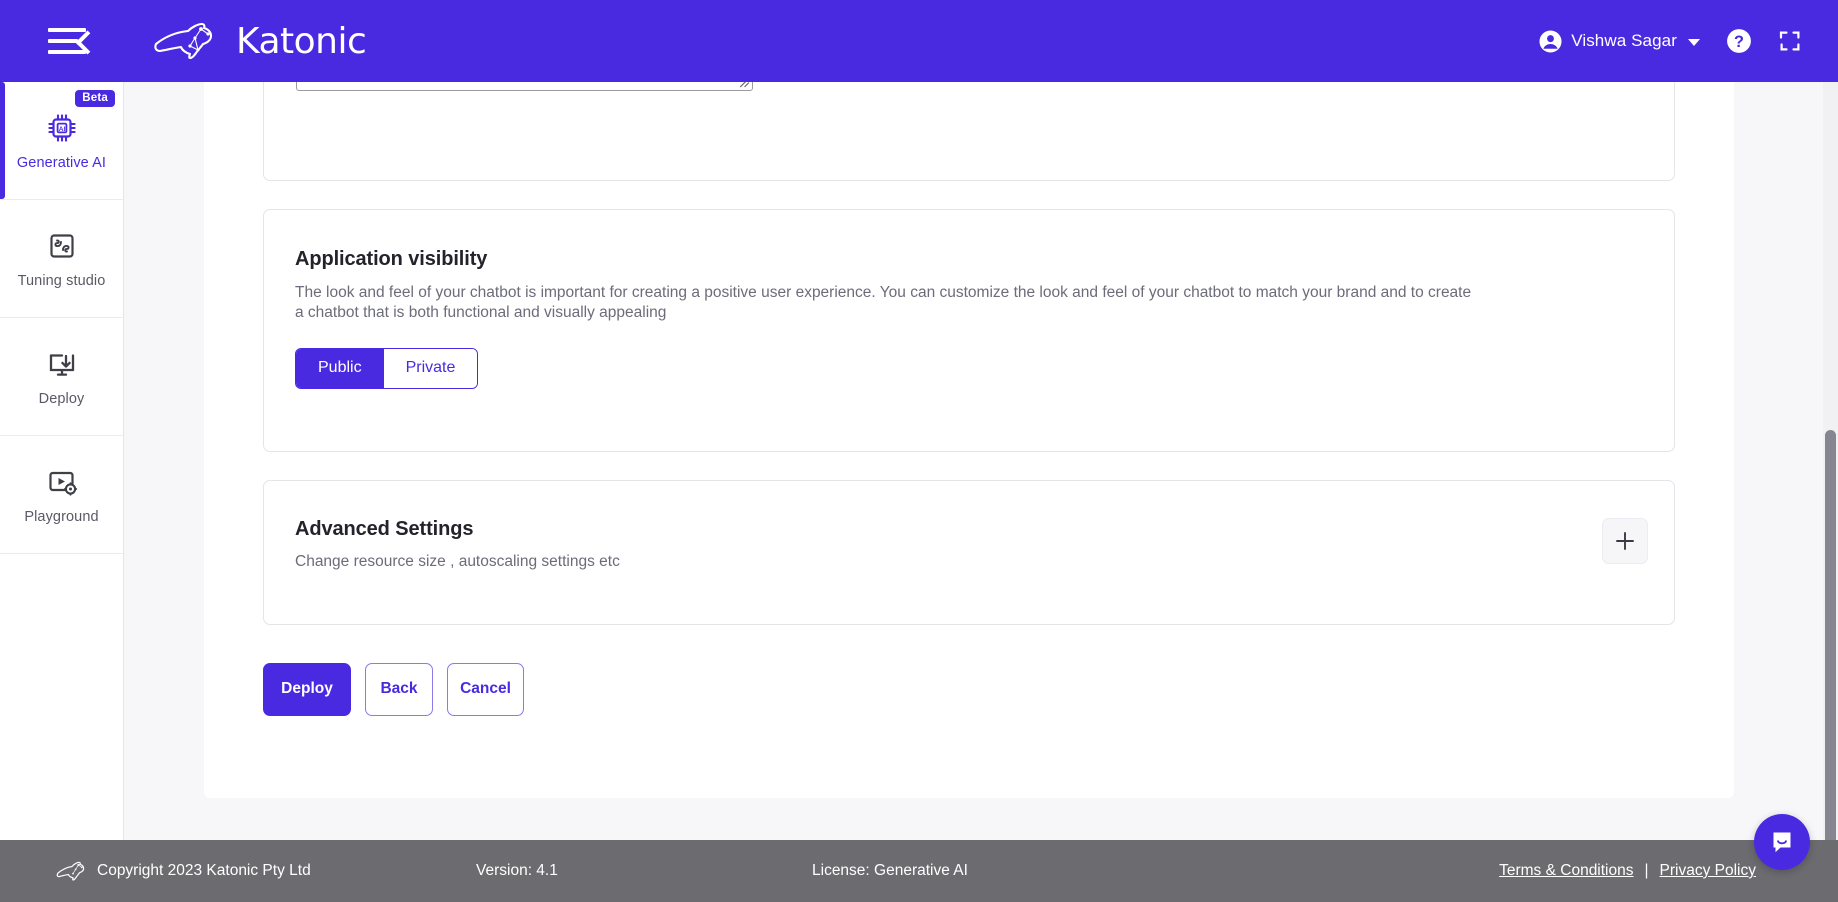 The width and height of the screenshot is (1838, 902). I want to click on visibility-toggle-group: Public Private, so click(387, 368).